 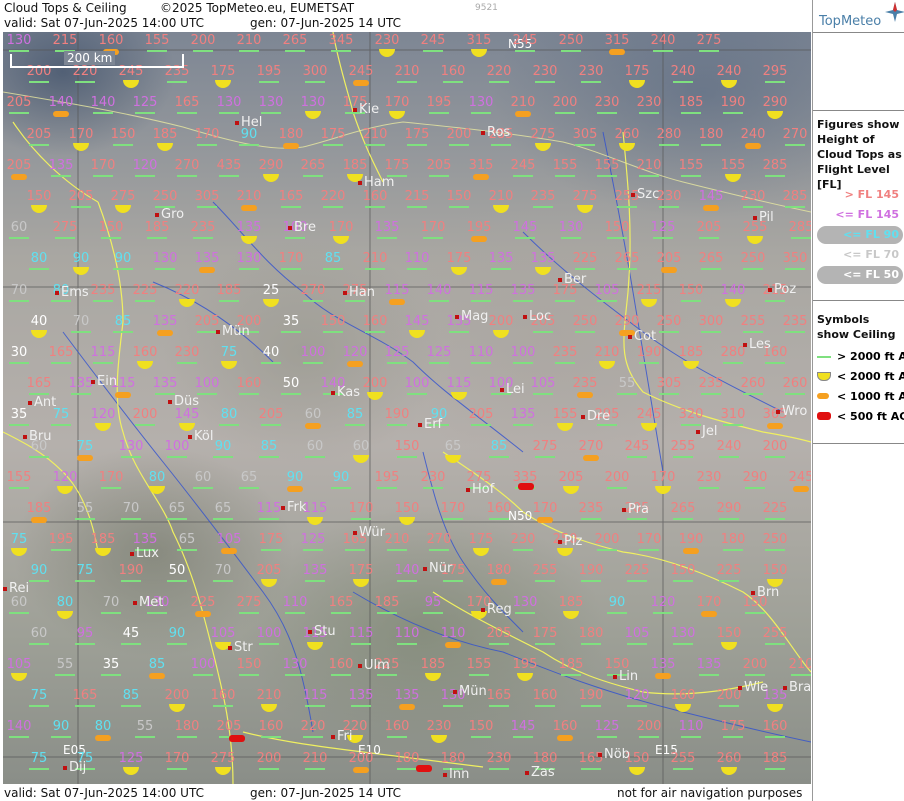 I want to click on tops-legend-label: <= FL 50, so click(x=871, y=274).